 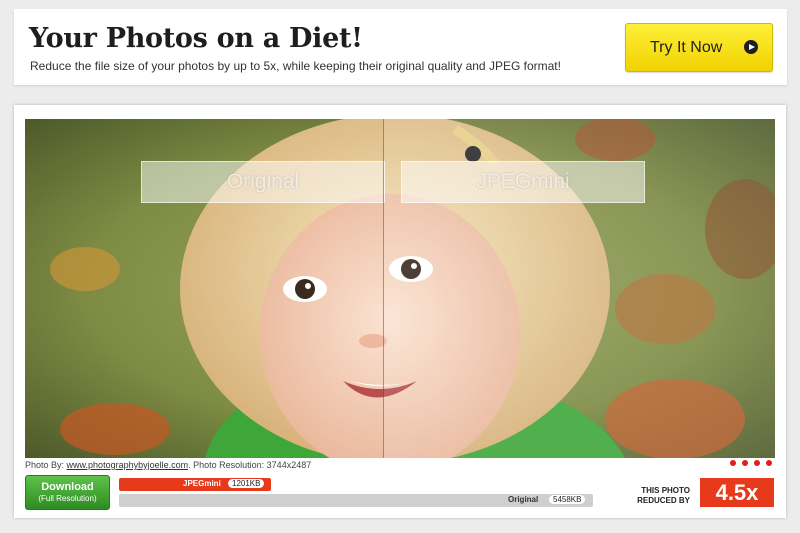 I want to click on original-bar-label: Original, so click(x=523, y=499).